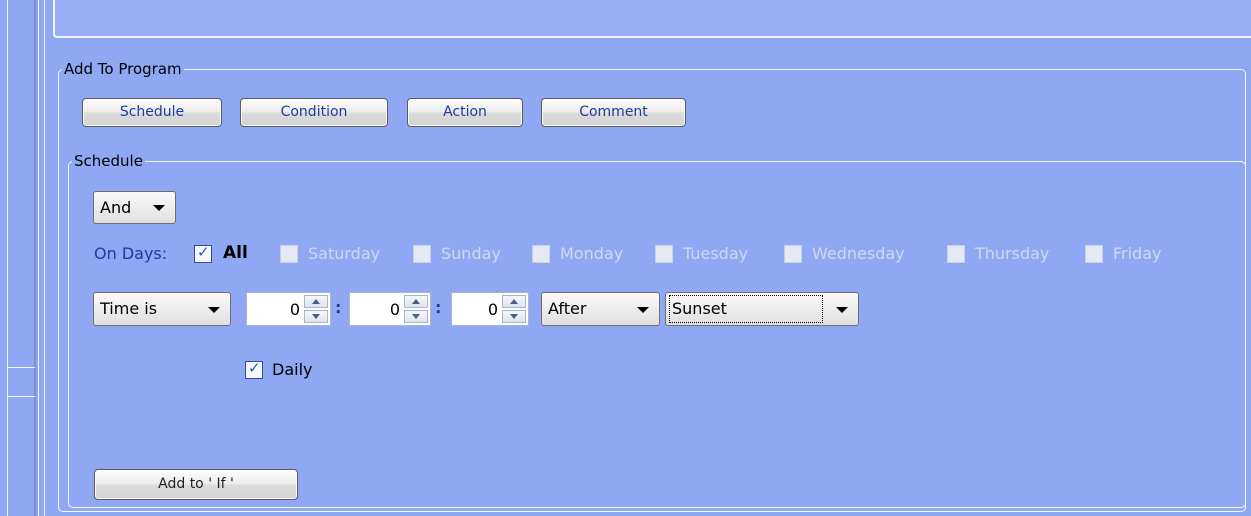 The image size is (1251, 516). Describe the element at coordinates (235, 253) in the screenshot. I see `all-days-label: All` at that location.